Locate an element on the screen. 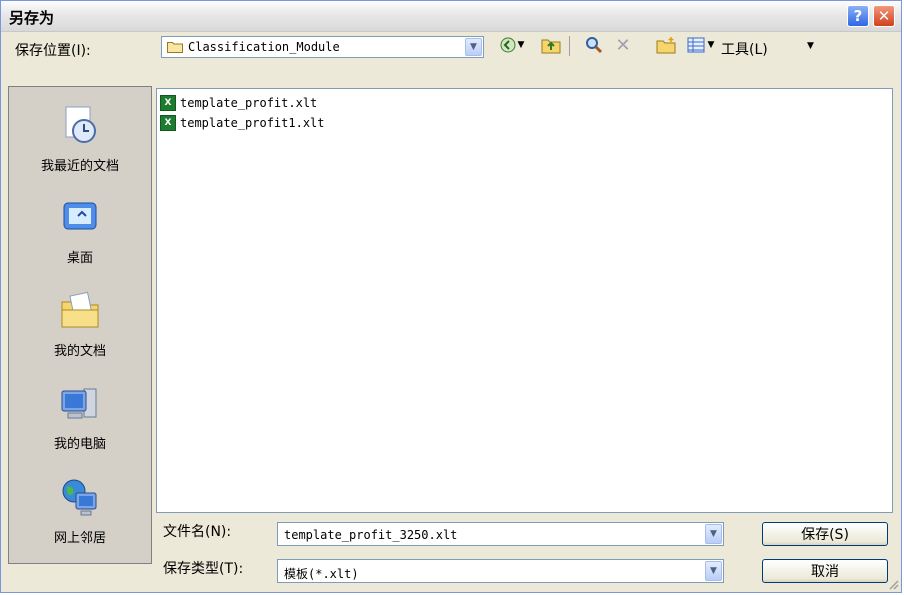 The height and width of the screenshot is (595, 904). save-location-combo: Classification_Module ▼ is located at coordinates (322, 47).